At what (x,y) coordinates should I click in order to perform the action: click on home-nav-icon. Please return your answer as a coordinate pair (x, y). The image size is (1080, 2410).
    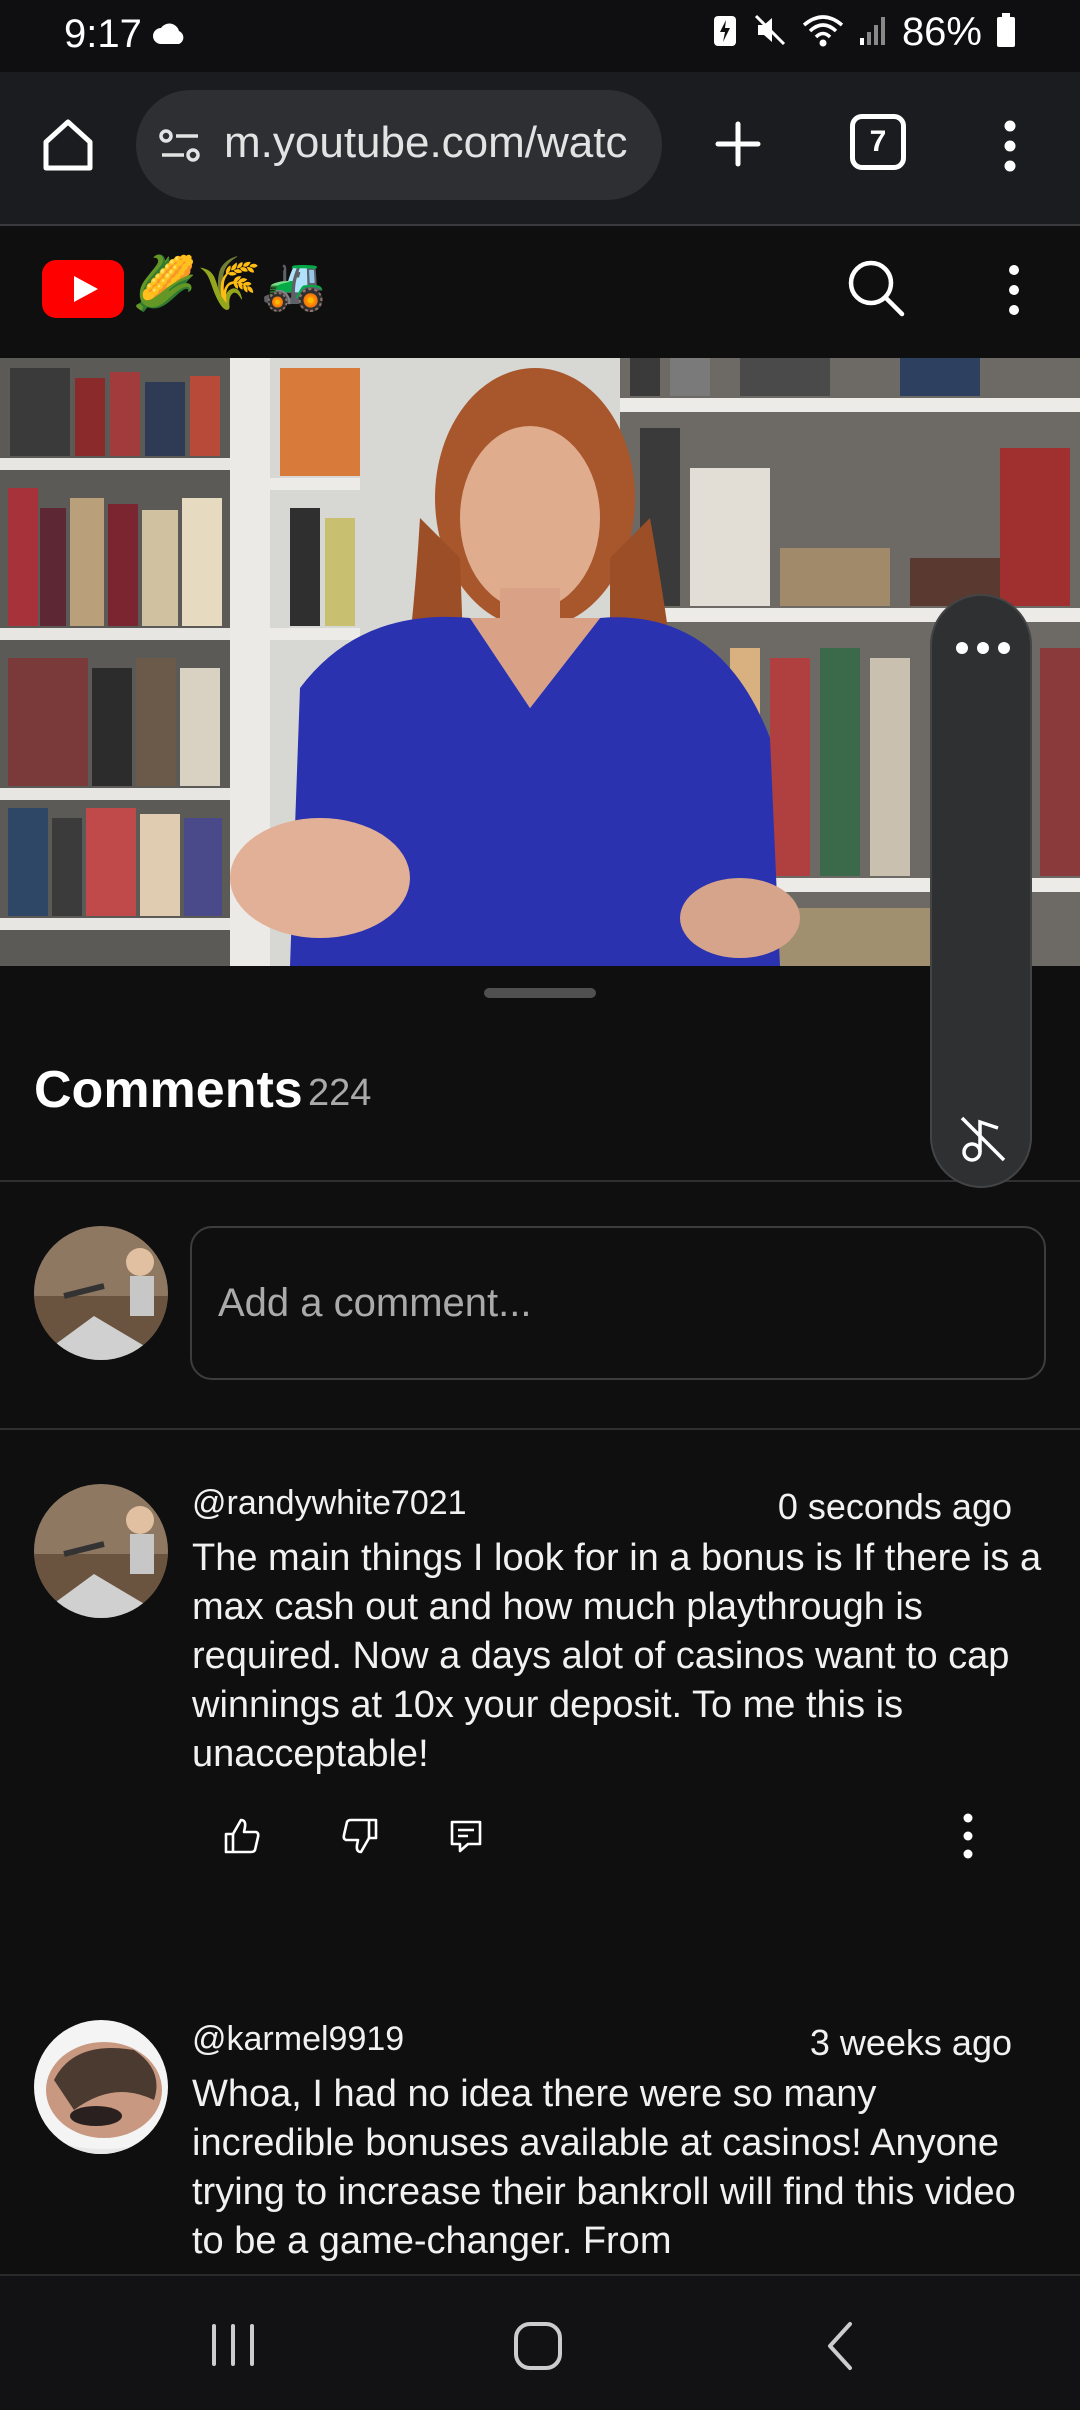
    Looking at the image, I should click on (538, 2346).